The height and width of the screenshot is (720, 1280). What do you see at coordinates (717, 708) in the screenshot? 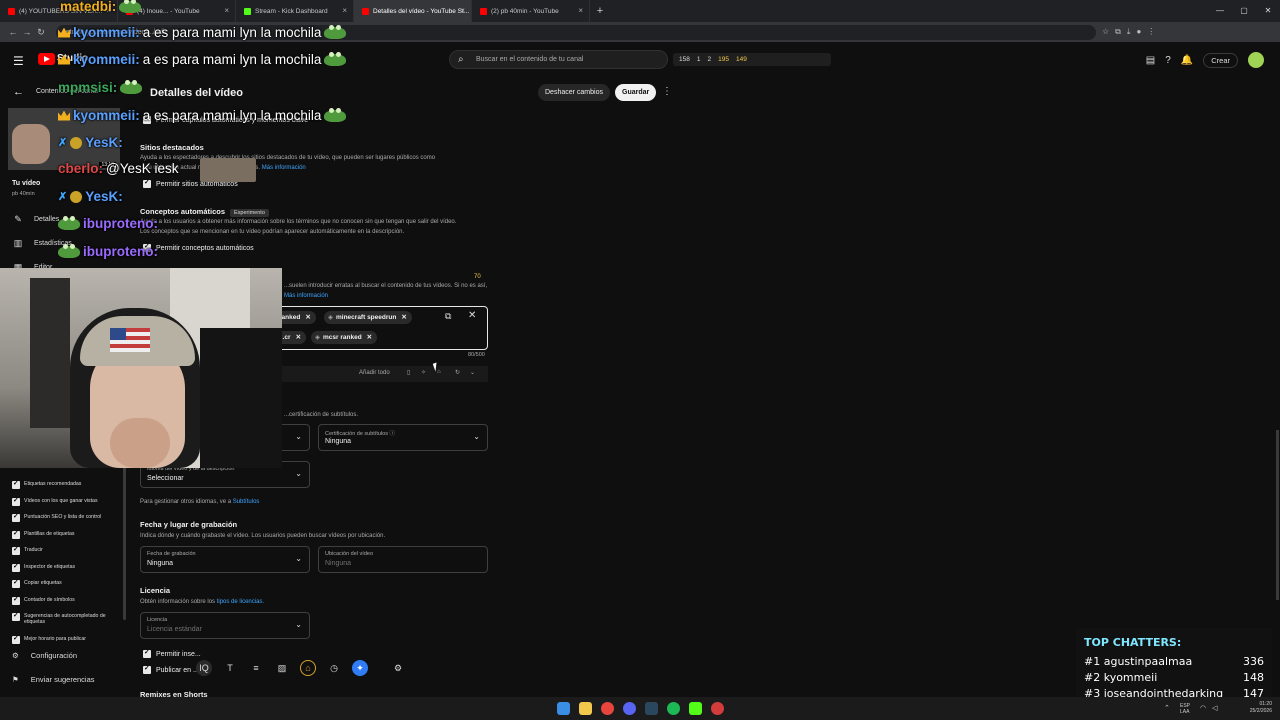
I see `app-icon` at bounding box center [717, 708].